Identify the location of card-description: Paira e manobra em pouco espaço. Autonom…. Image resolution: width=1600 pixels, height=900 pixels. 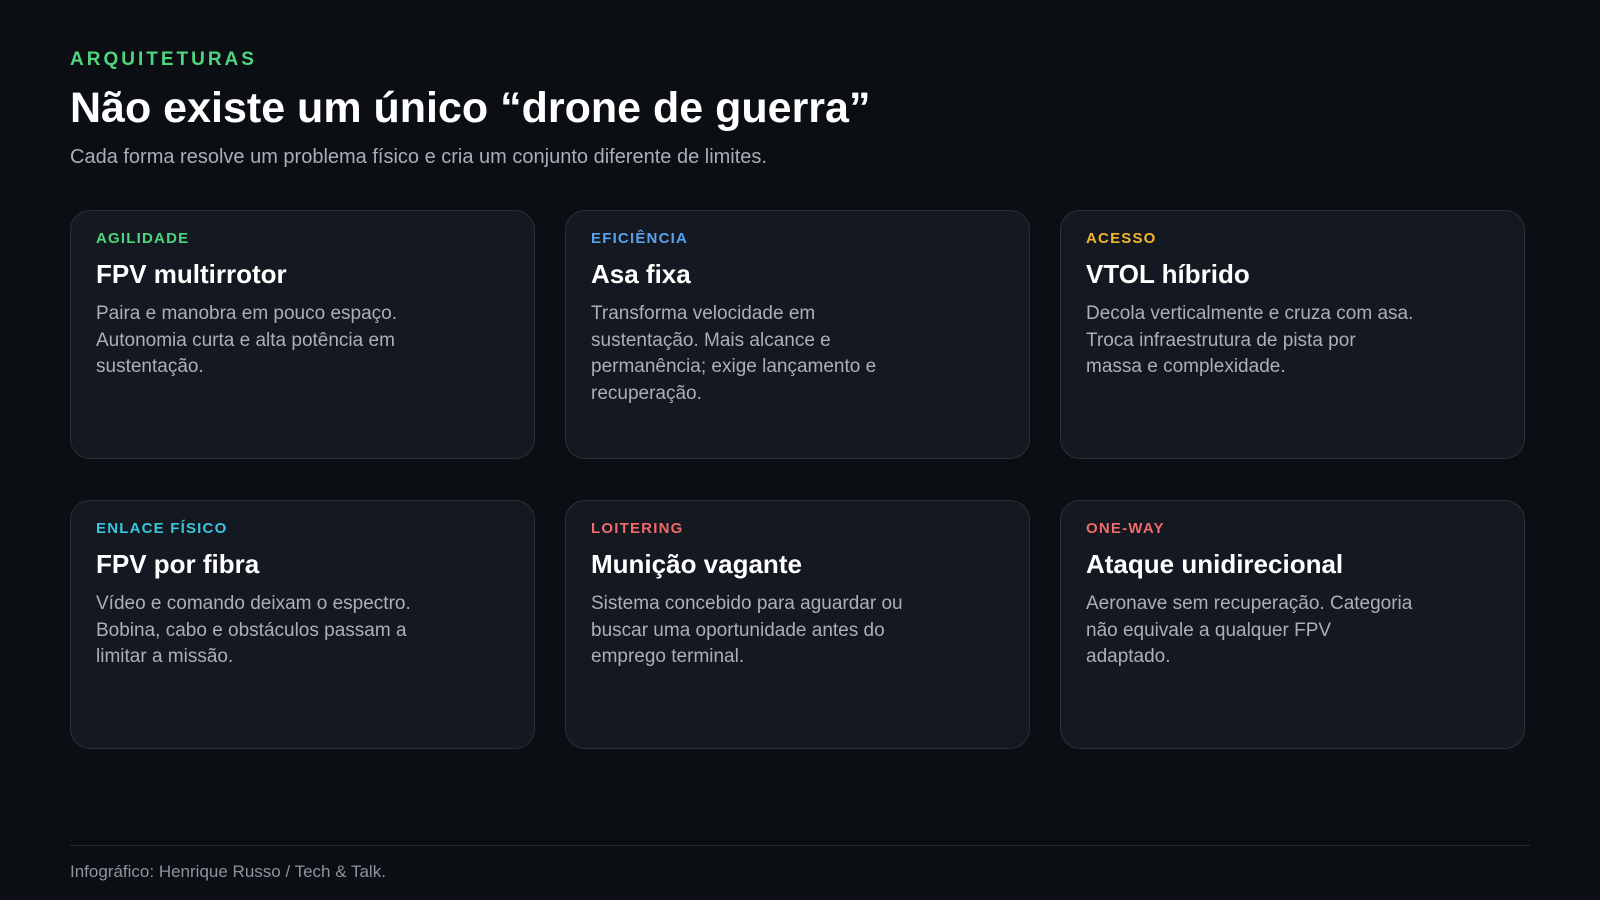
(247, 340).